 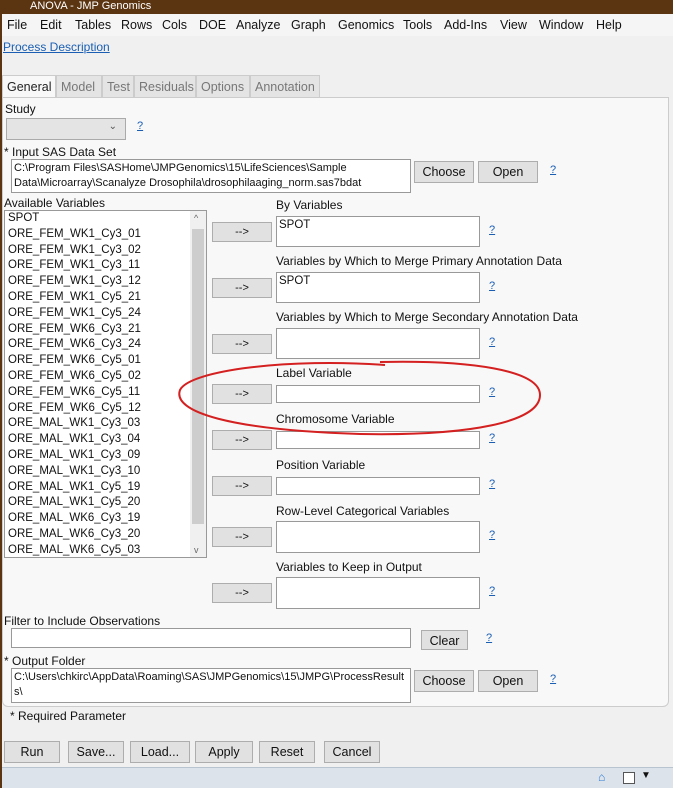 I want to click on home-icon: ⌂, so click(x=601, y=777).